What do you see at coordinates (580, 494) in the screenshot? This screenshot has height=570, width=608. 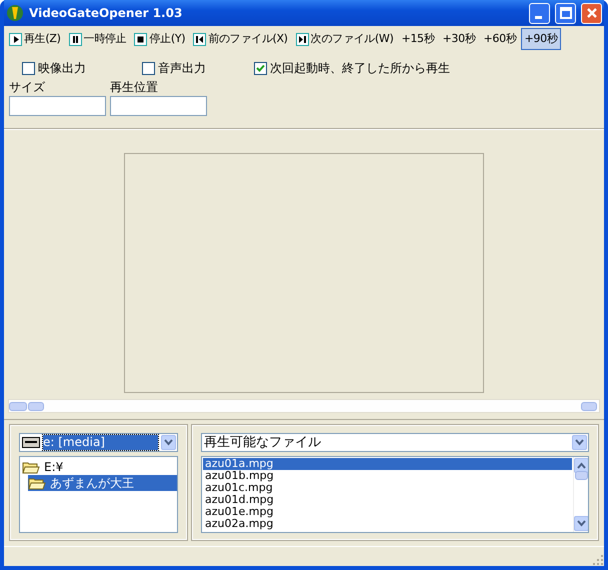 I see `vertical-scrollbar` at bounding box center [580, 494].